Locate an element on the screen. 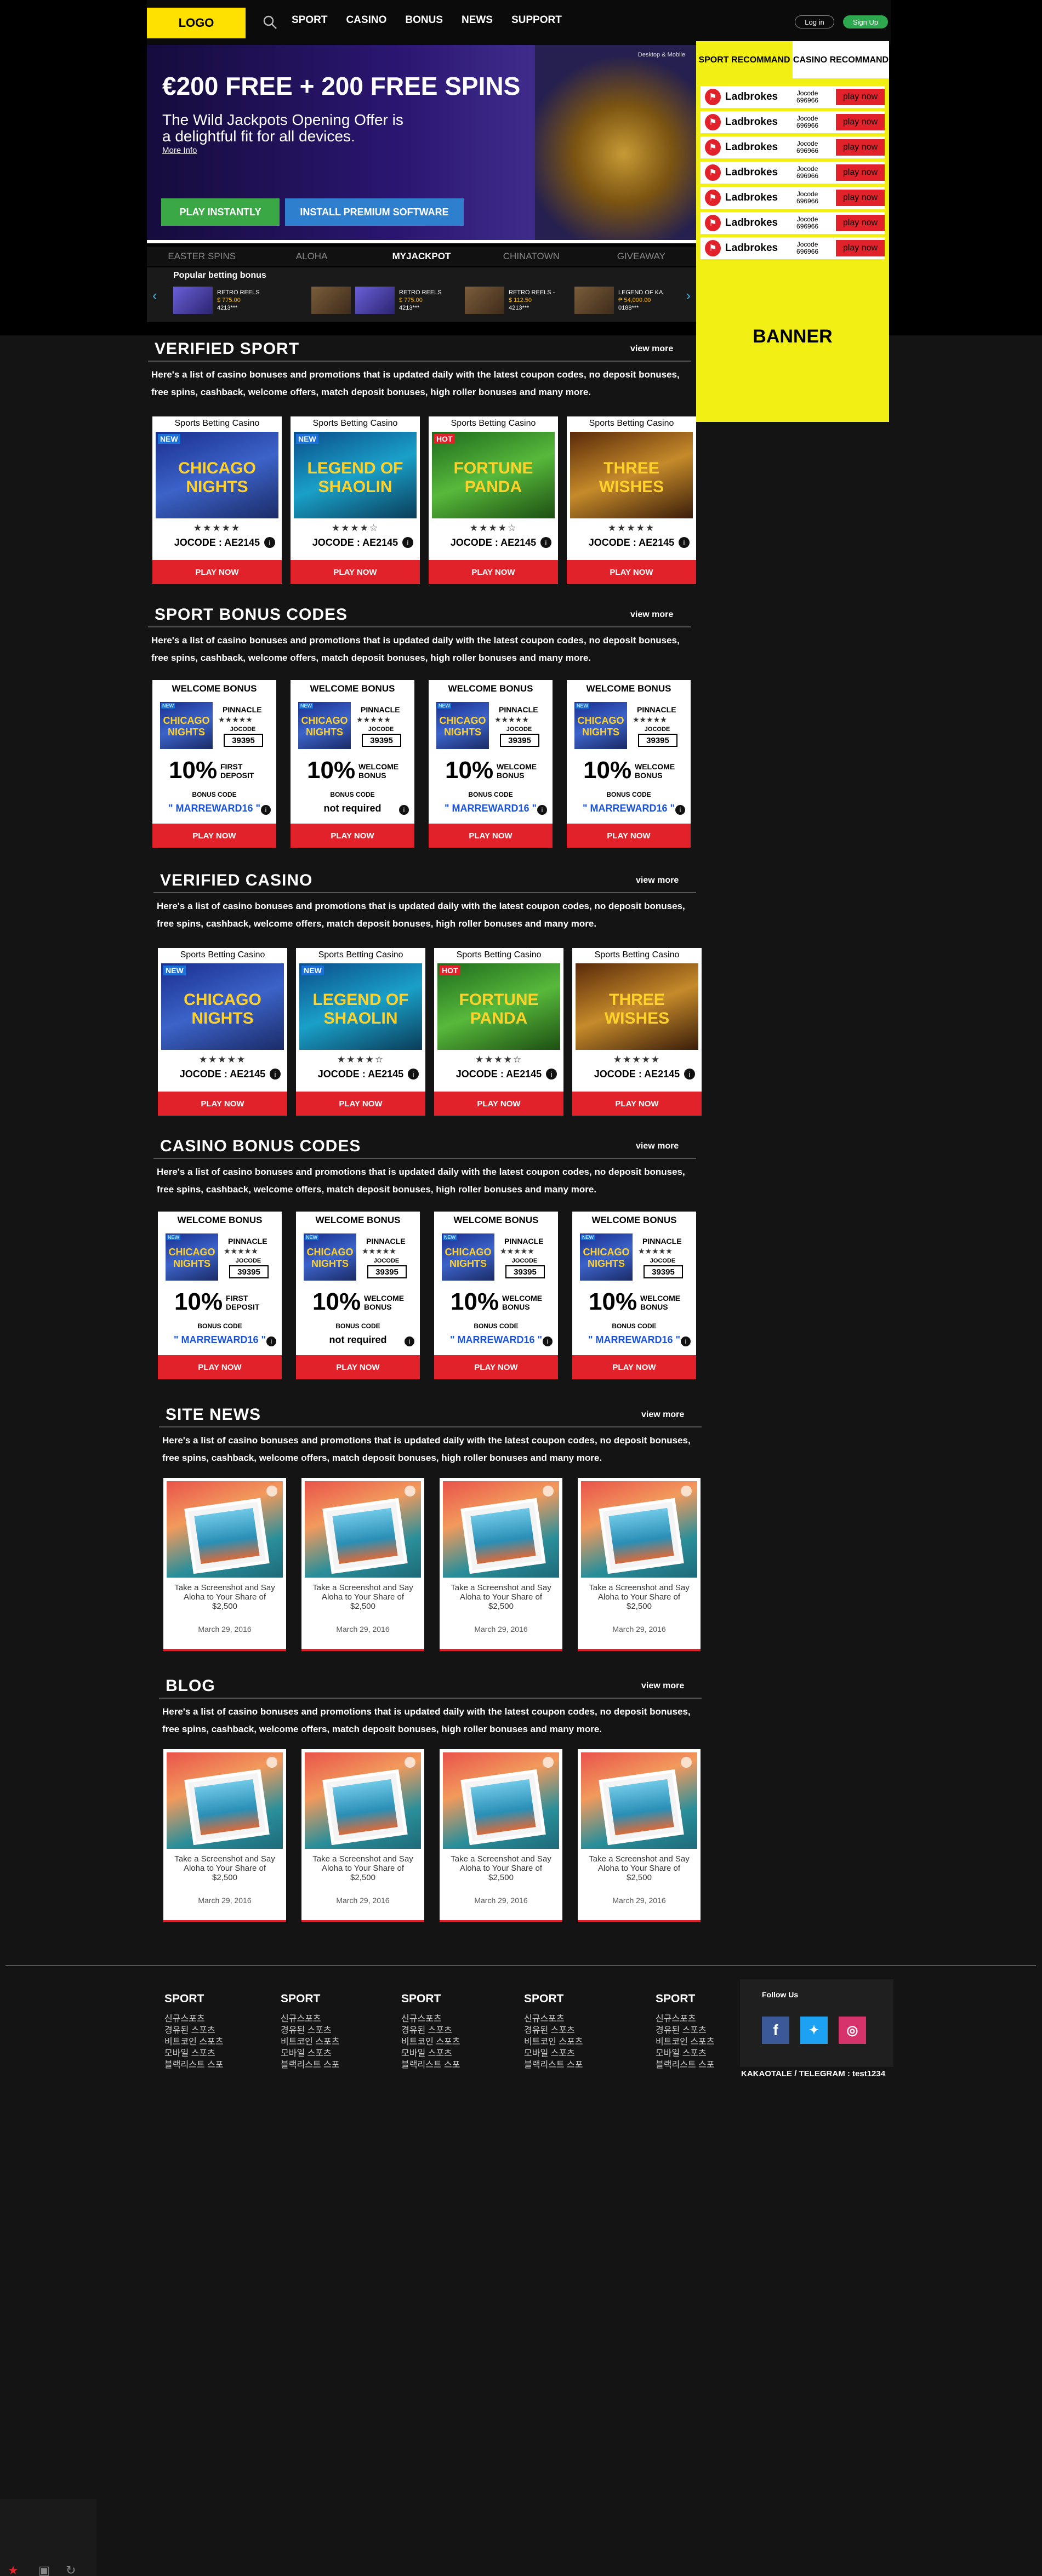 This screenshot has height=2576, width=1042. tab-casino-recommand: CASINO RECOMMAND is located at coordinates (841, 60).